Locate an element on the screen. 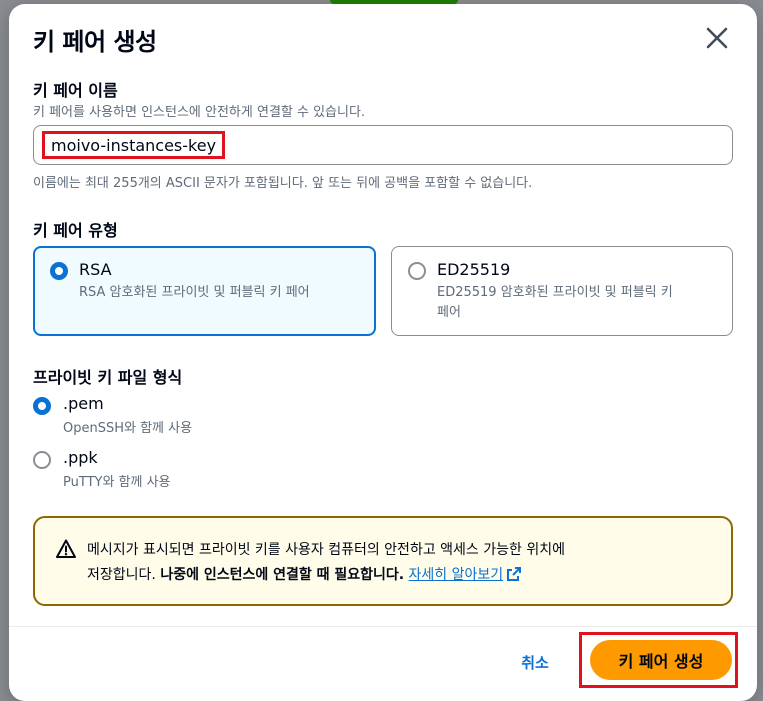  ed25519-title: ED25519 is located at coordinates (474, 269).